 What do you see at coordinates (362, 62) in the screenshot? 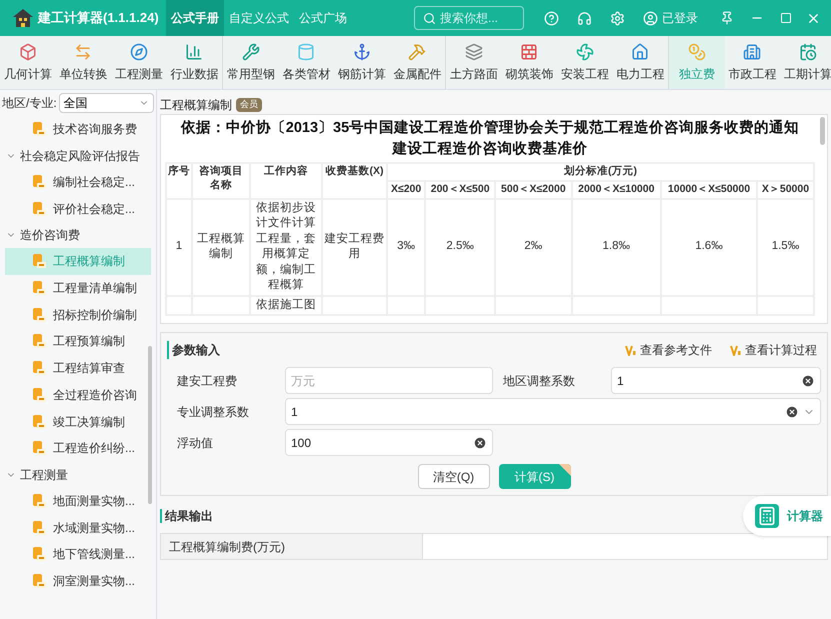
I see `toolbar-button: 钢筋计算` at bounding box center [362, 62].